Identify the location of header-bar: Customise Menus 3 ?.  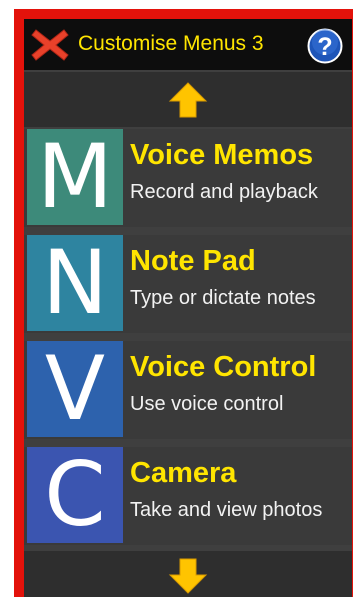
(188, 44).